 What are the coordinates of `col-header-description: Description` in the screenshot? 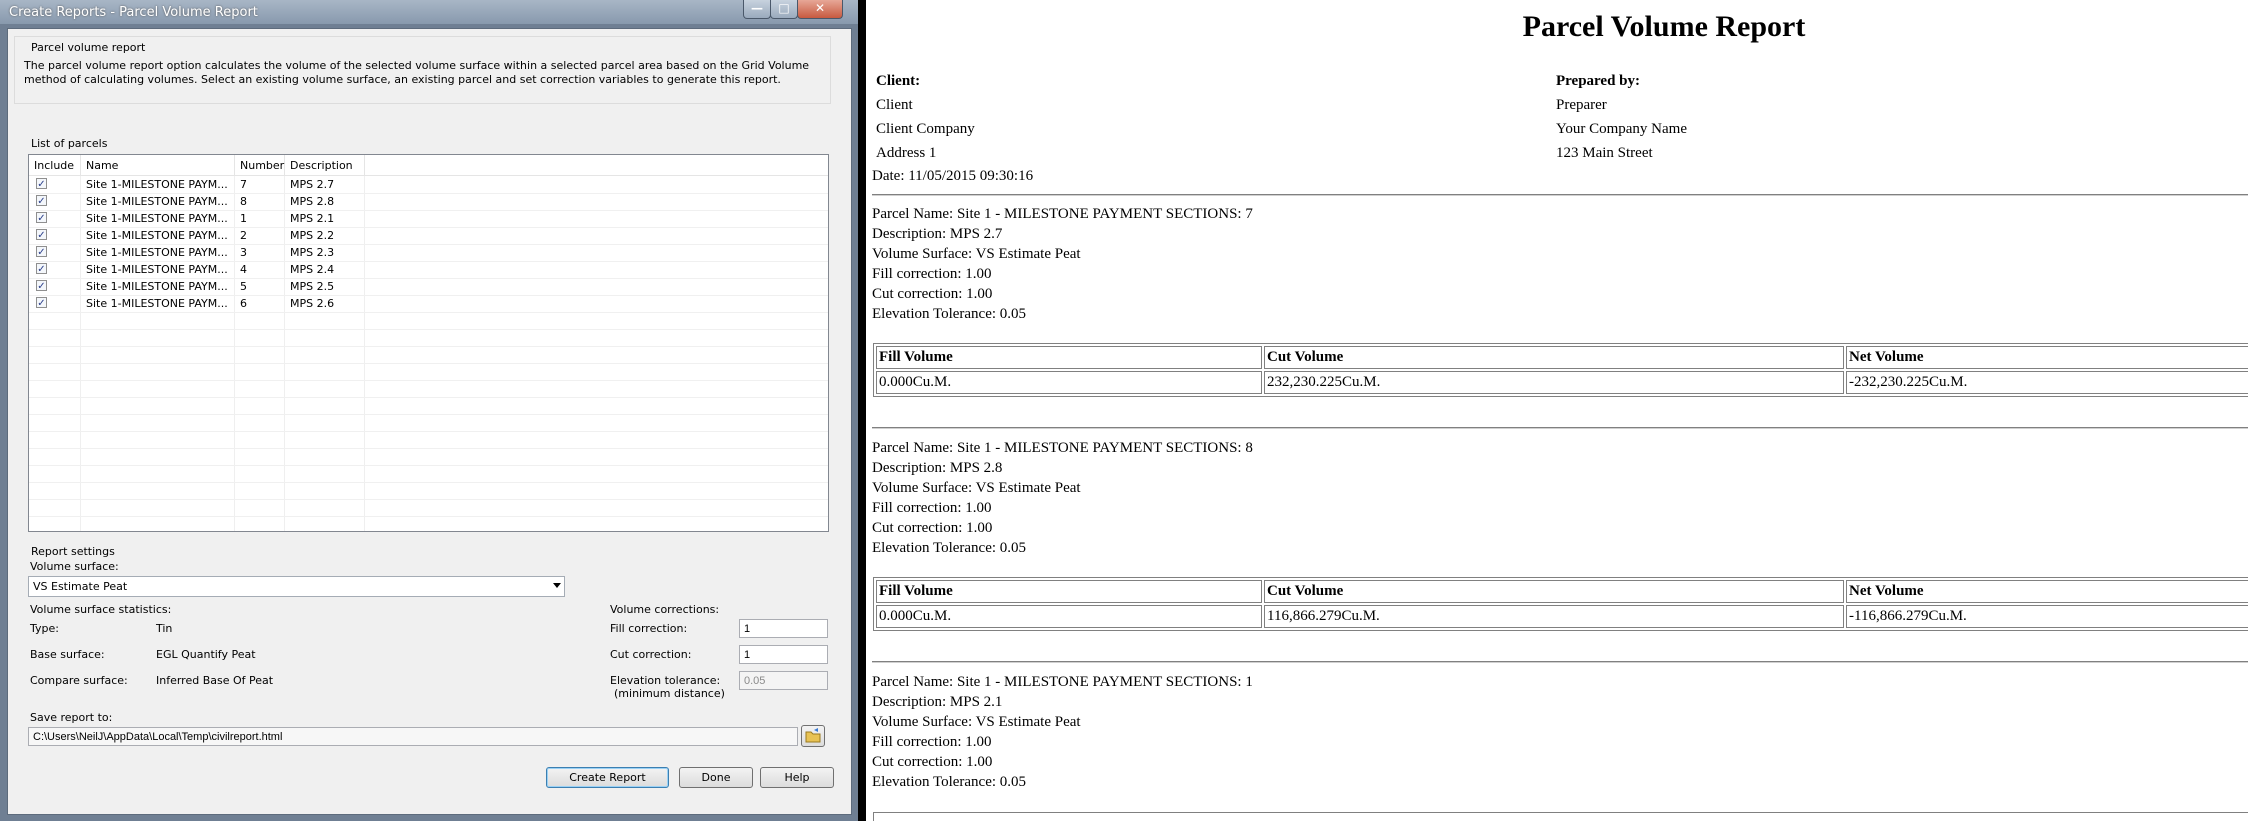 It's located at (325, 165).